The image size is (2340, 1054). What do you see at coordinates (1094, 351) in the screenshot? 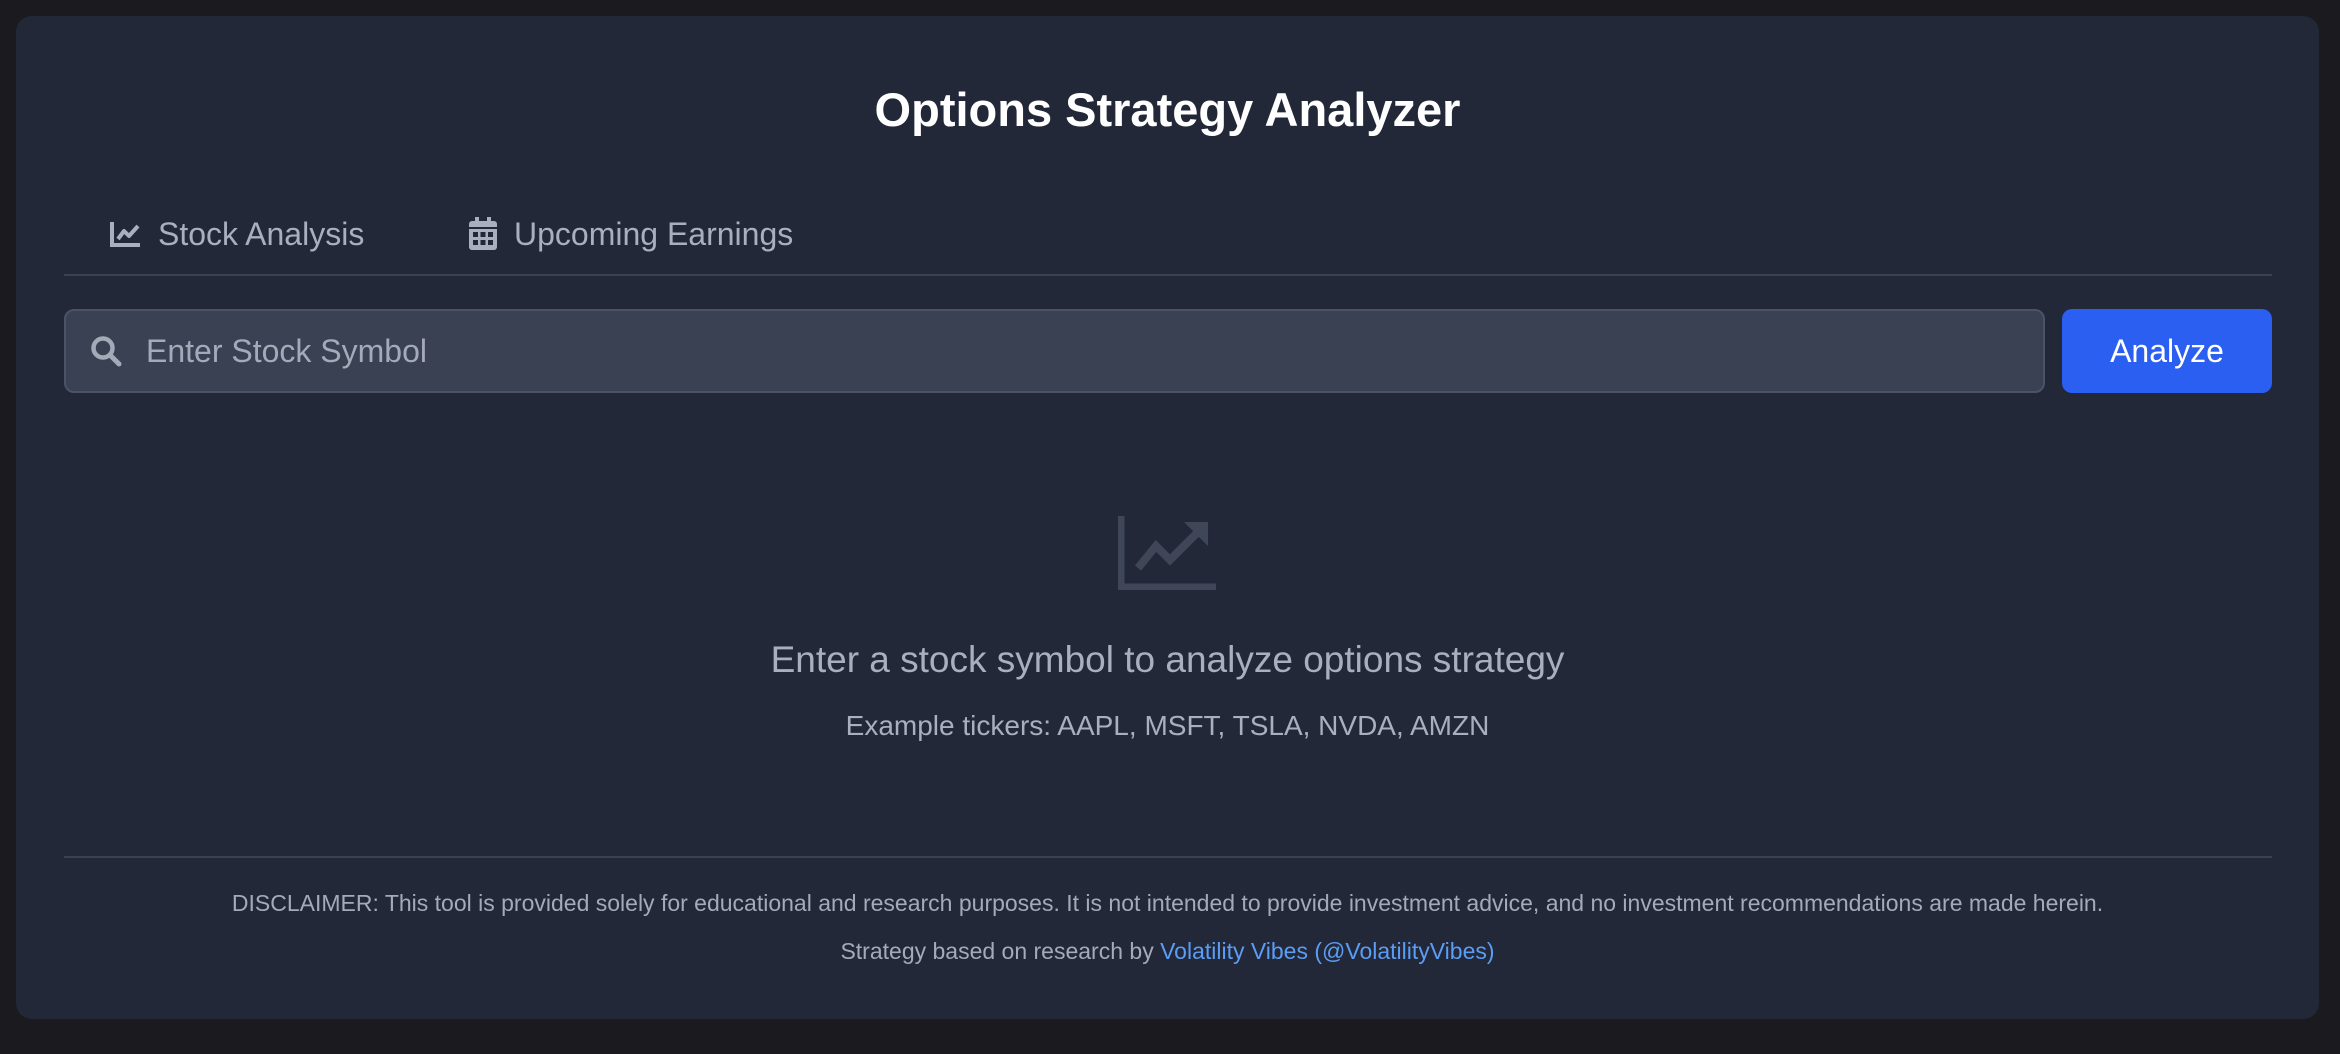
I see `stock-symbol-input` at bounding box center [1094, 351].